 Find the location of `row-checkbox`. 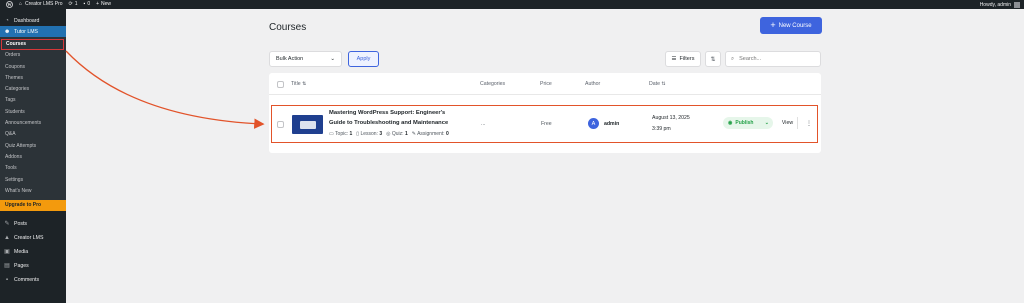

row-checkbox is located at coordinates (280, 124).